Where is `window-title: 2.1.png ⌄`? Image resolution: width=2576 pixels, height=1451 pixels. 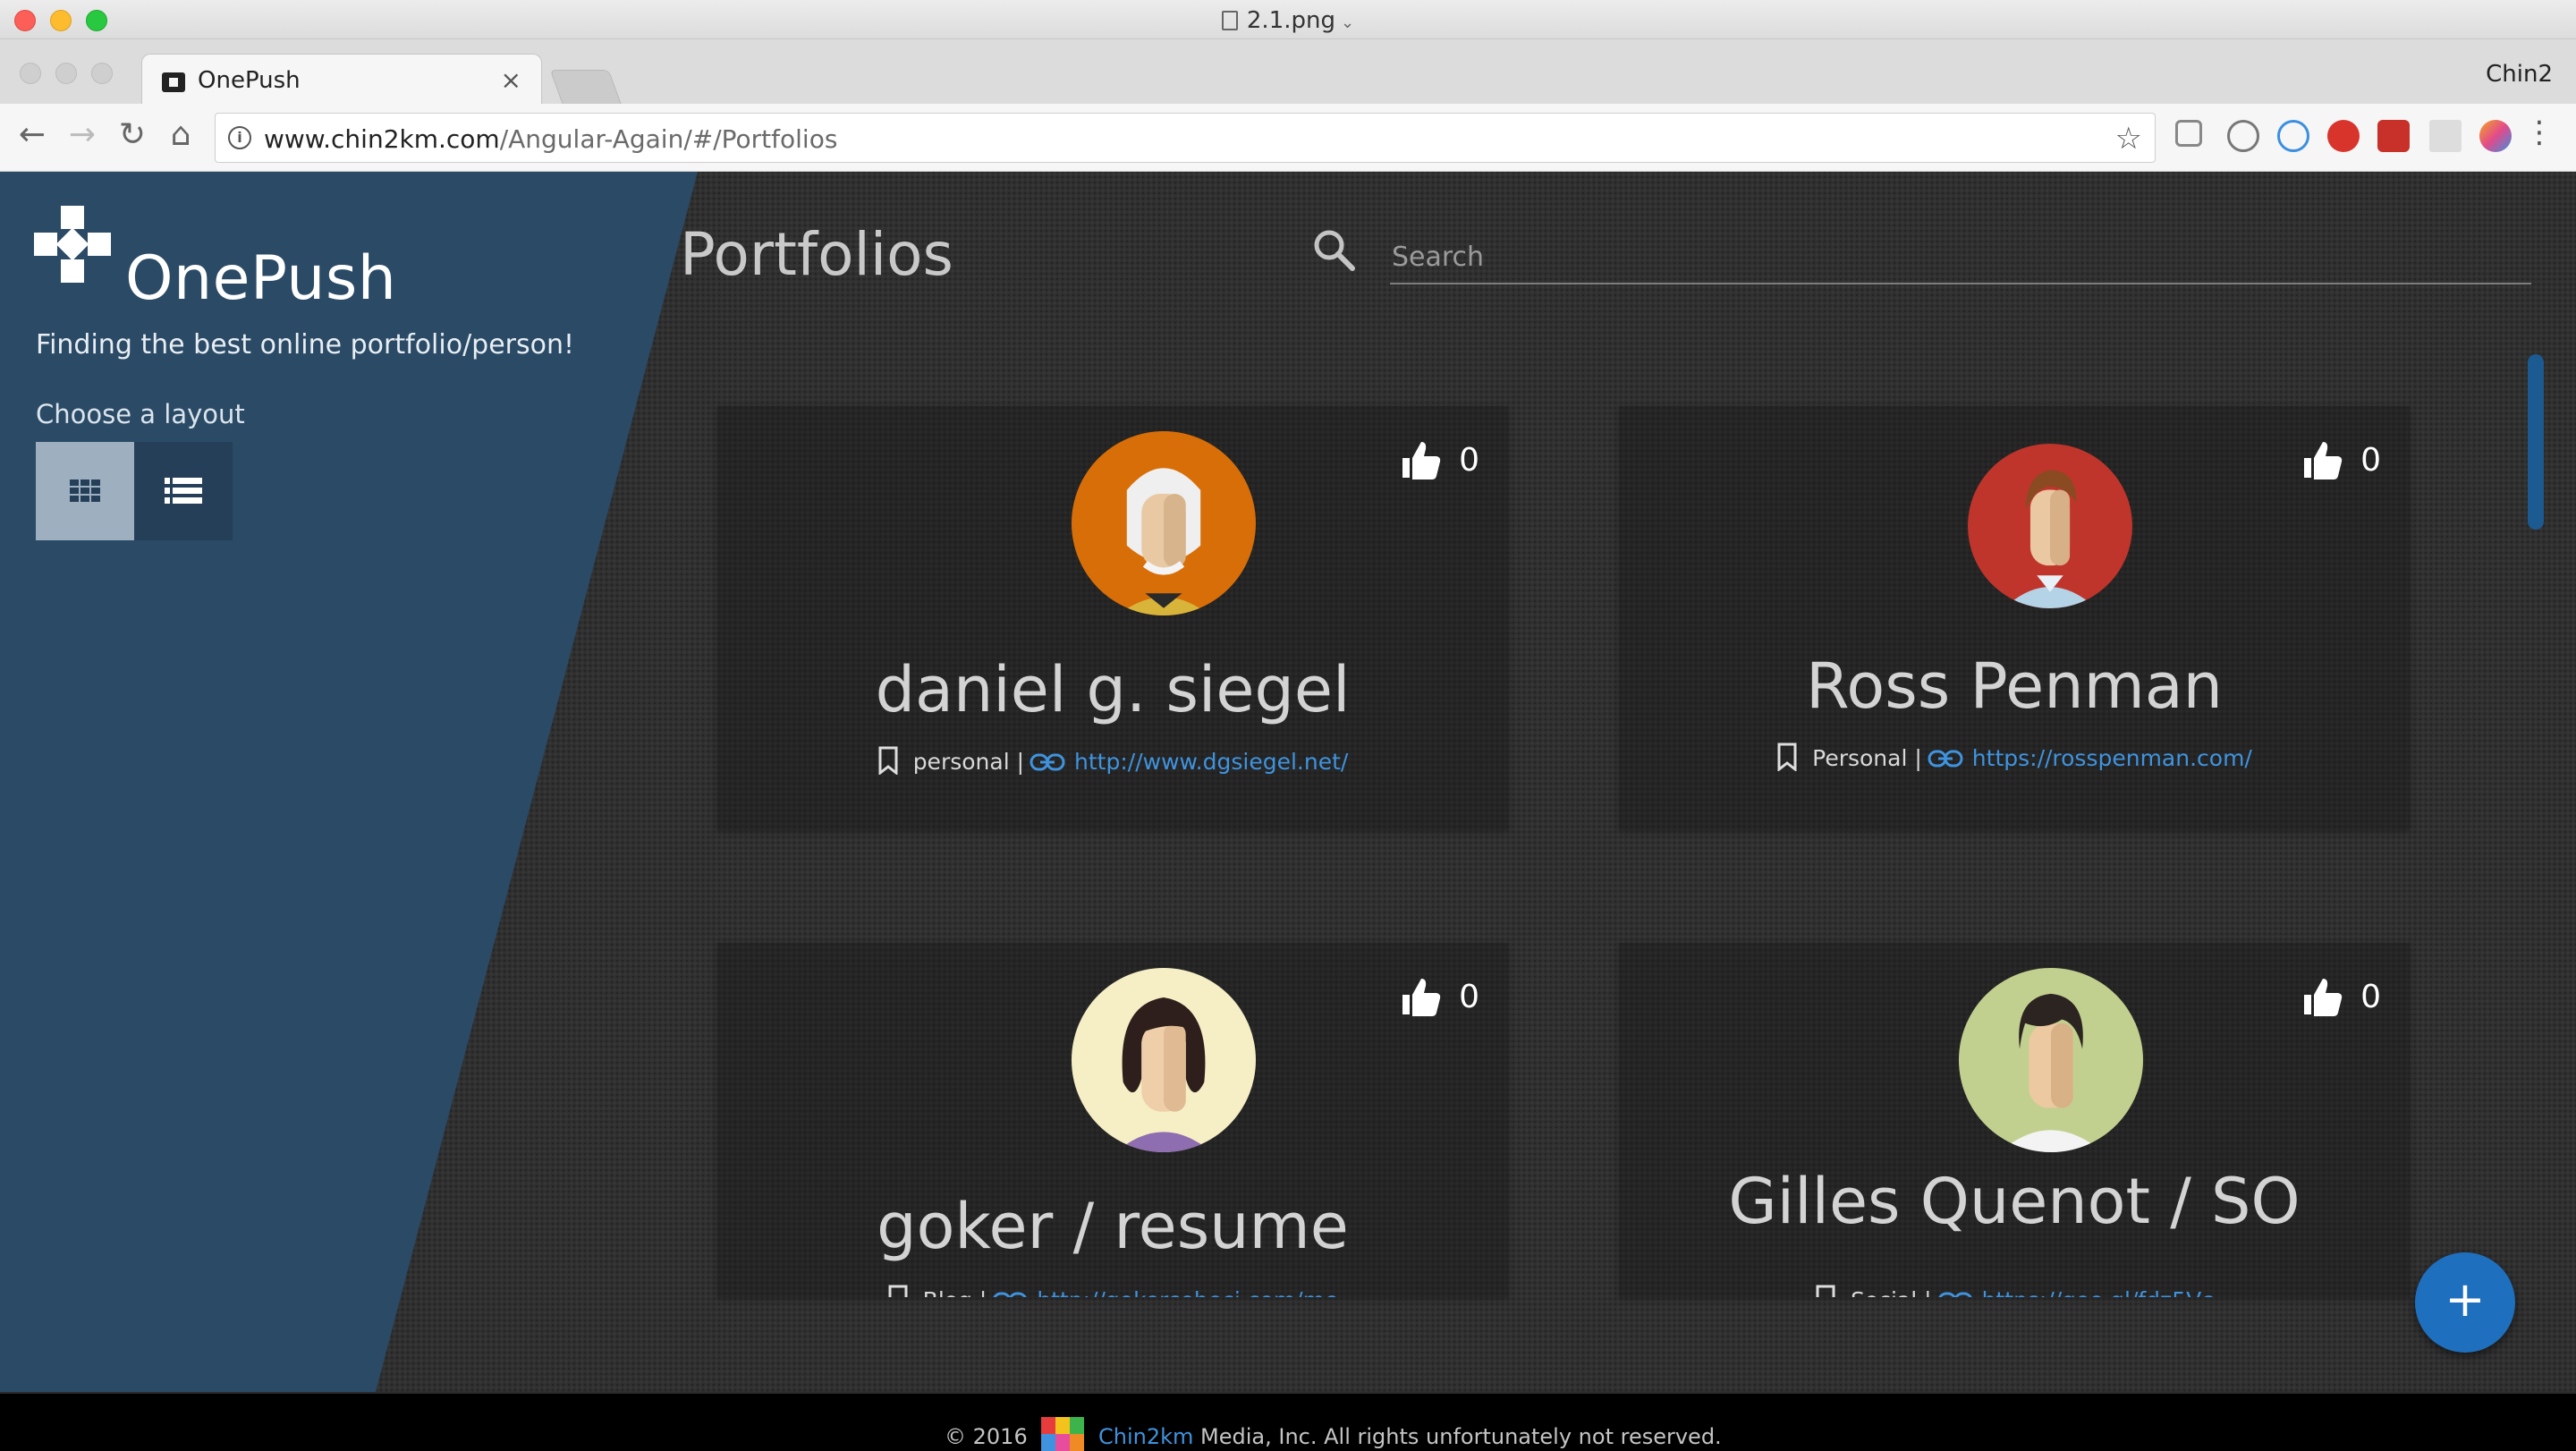
window-title: 2.1.png ⌄ is located at coordinates (1288, 20).